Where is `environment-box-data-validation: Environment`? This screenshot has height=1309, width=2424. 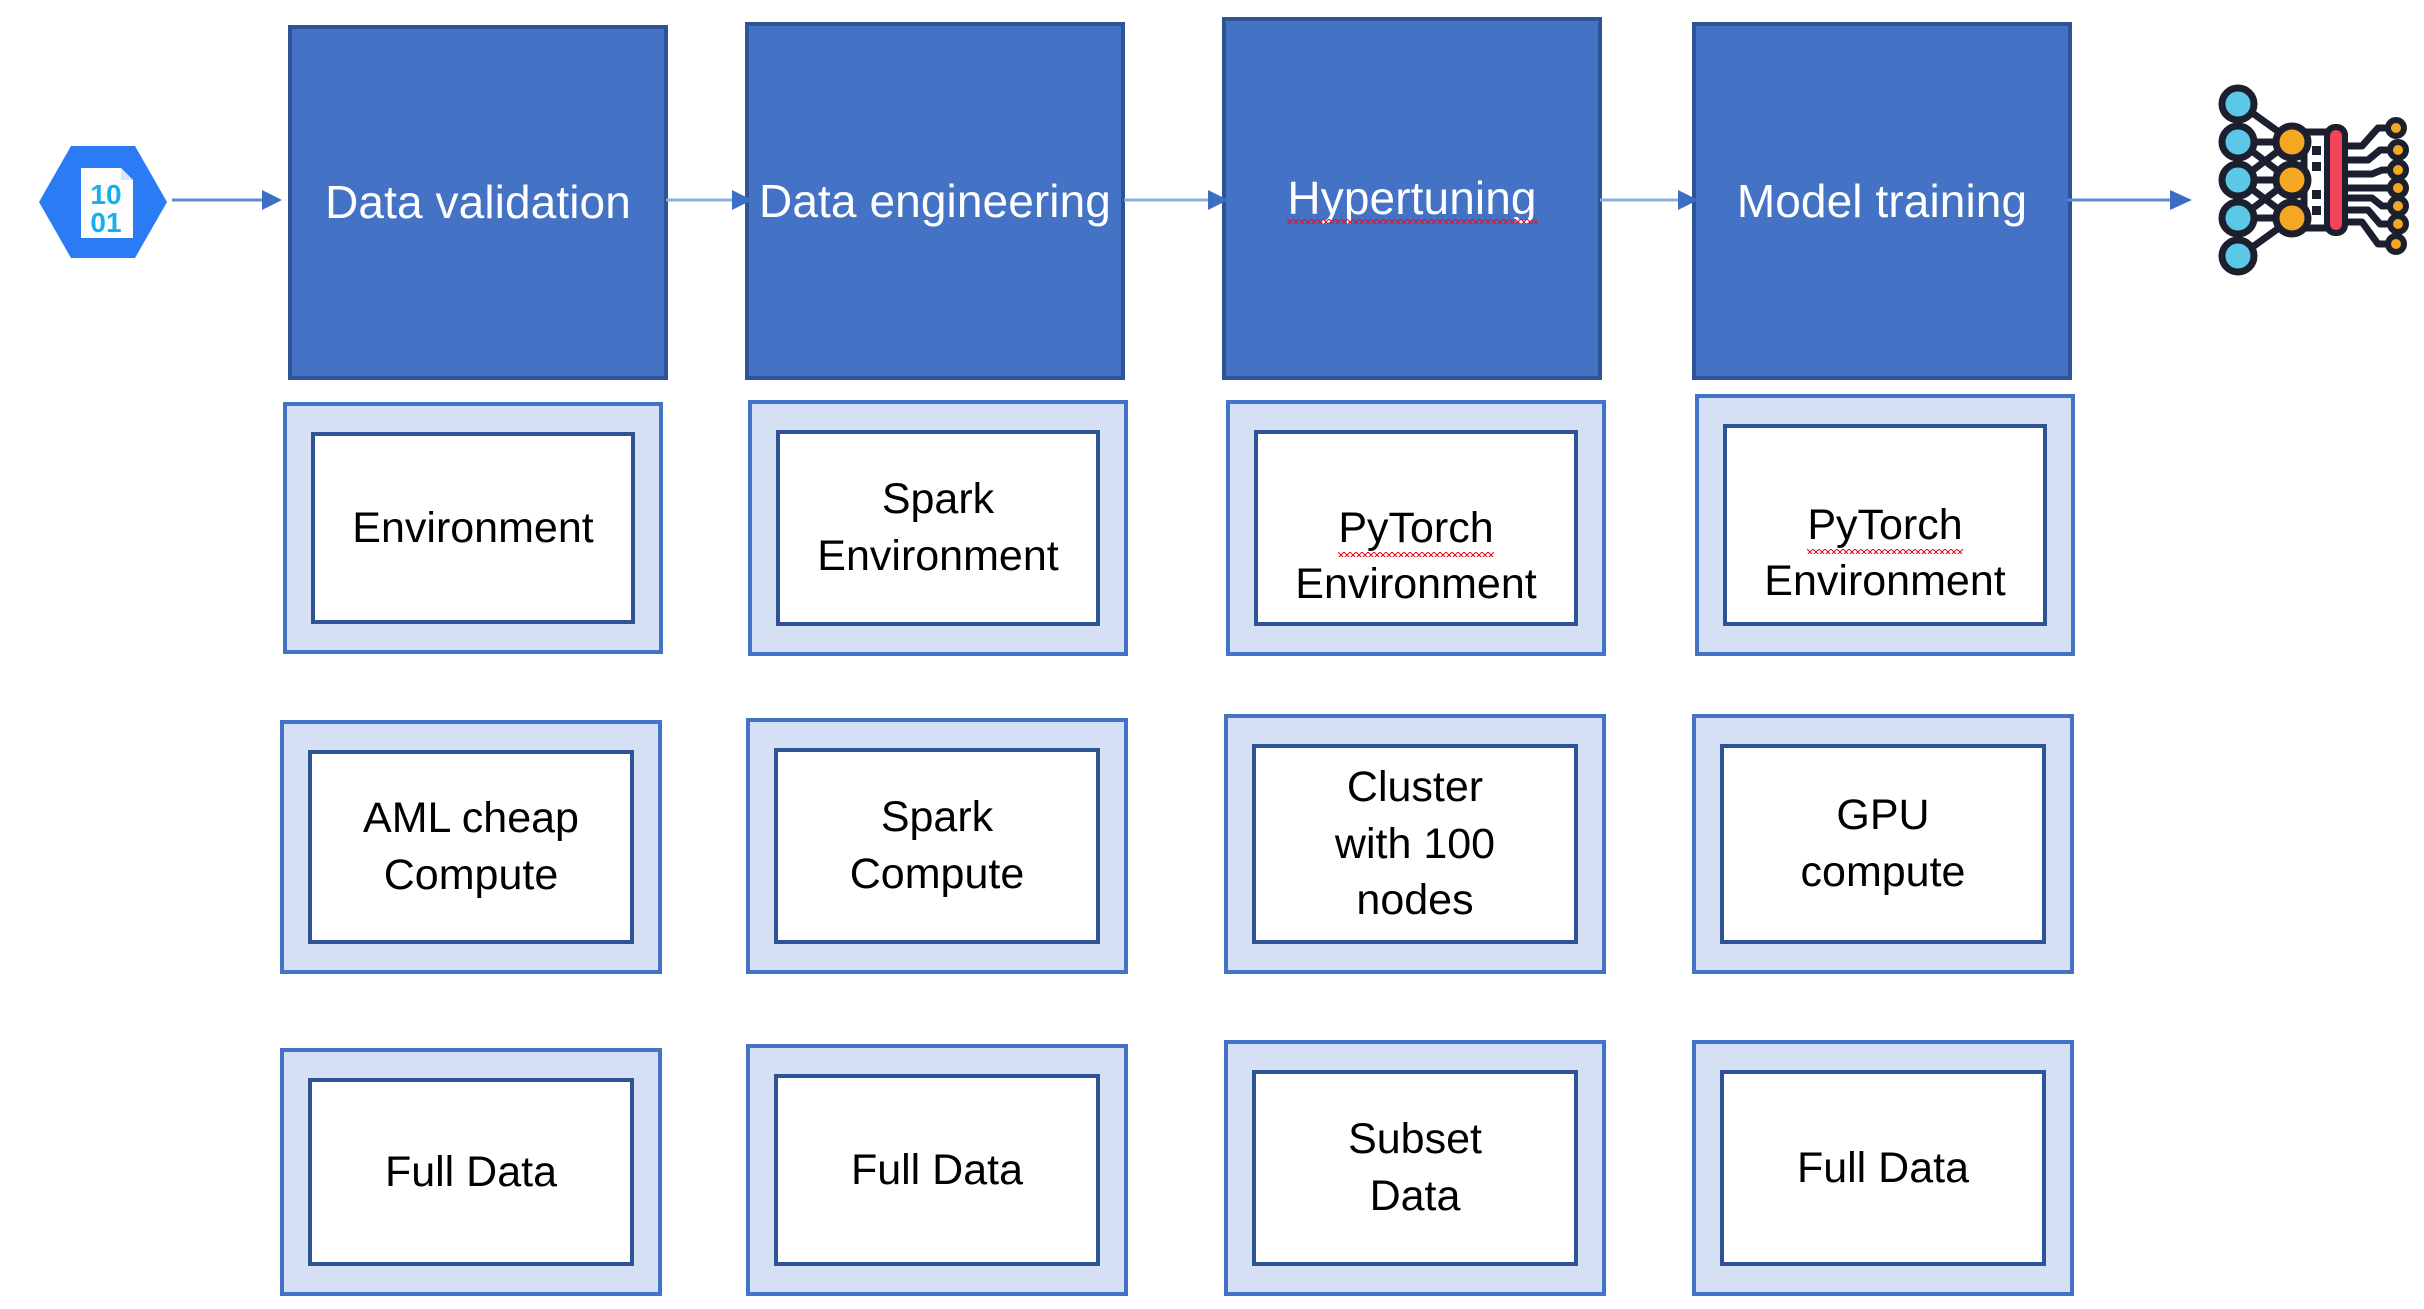
environment-box-data-validation: Environment is located at coordinates (473, 528).